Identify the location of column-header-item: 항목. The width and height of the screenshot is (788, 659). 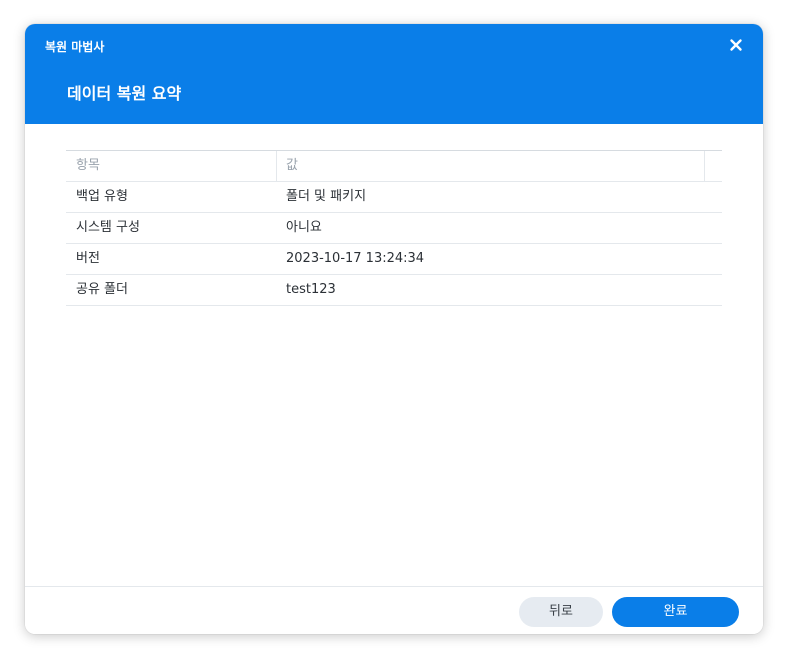
(88, 165).